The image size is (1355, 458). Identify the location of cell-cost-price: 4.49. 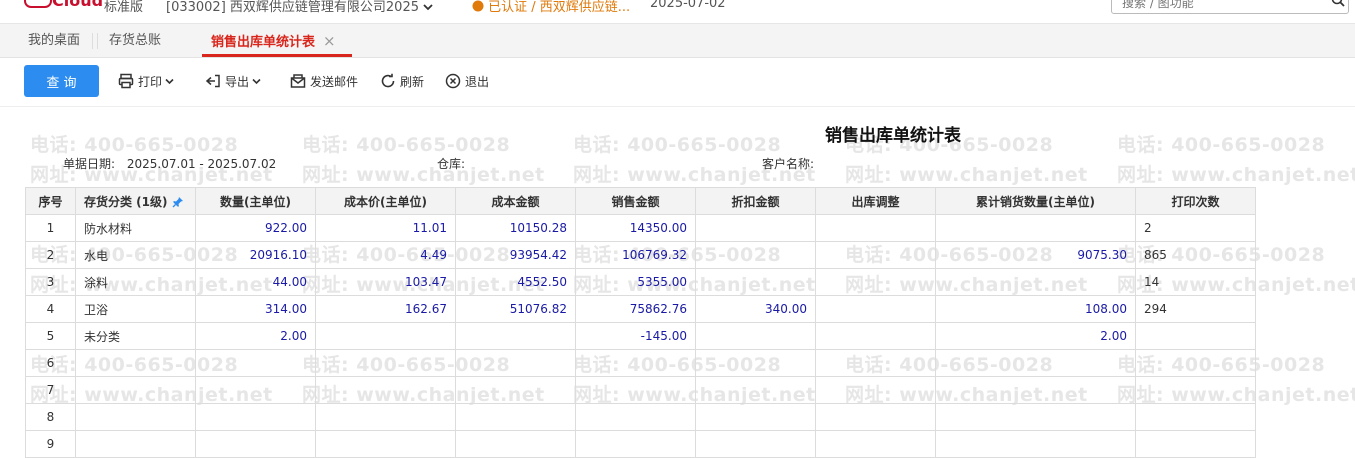
(385, 255).